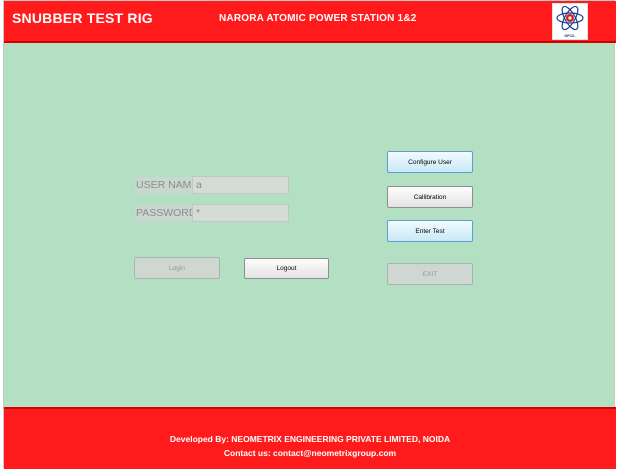 The image size is (620, 471). What do you see at coordinates (430, 197) in the screenshot?
I see `calibration-button: Callibration` at bounding box center [430, 197].